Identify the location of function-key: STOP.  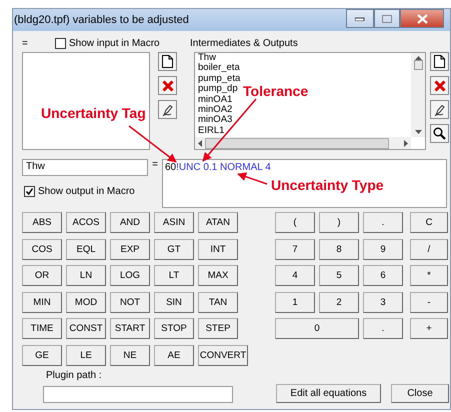
(174, 328).